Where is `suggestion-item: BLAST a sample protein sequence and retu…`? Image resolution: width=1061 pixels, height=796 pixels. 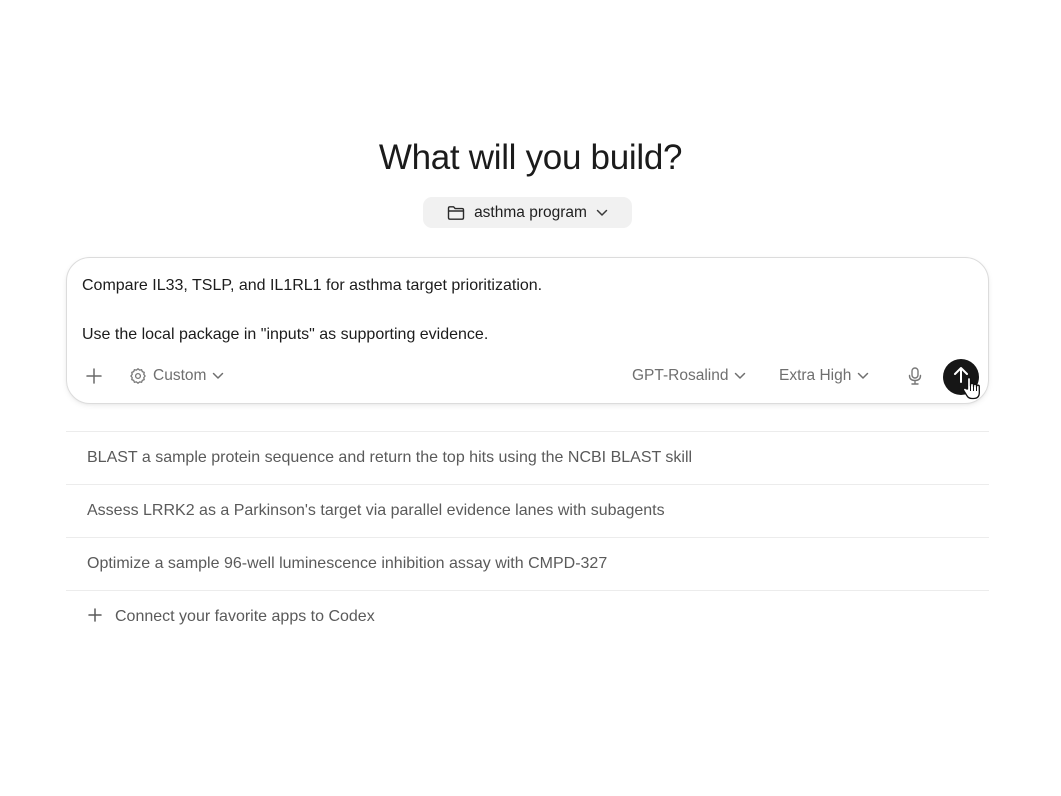
suggestion-item: BLAST a sample protein sequence and retu… is located at coordinates (527, 457).